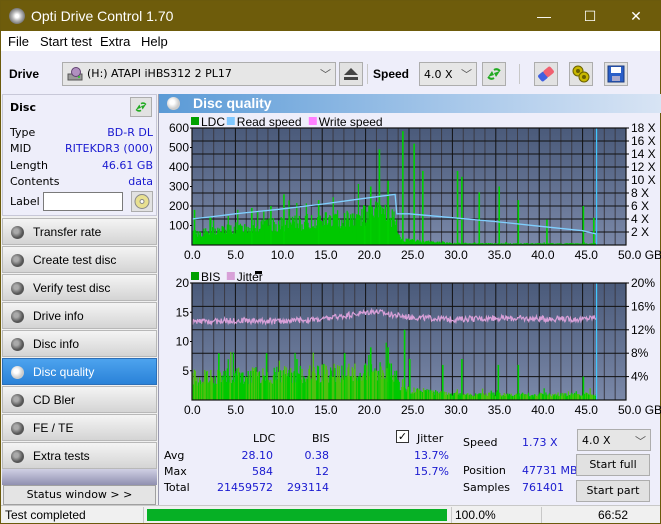 This screenshot has width=661, height=524. I want to click on status-separator, so click(541, 515).